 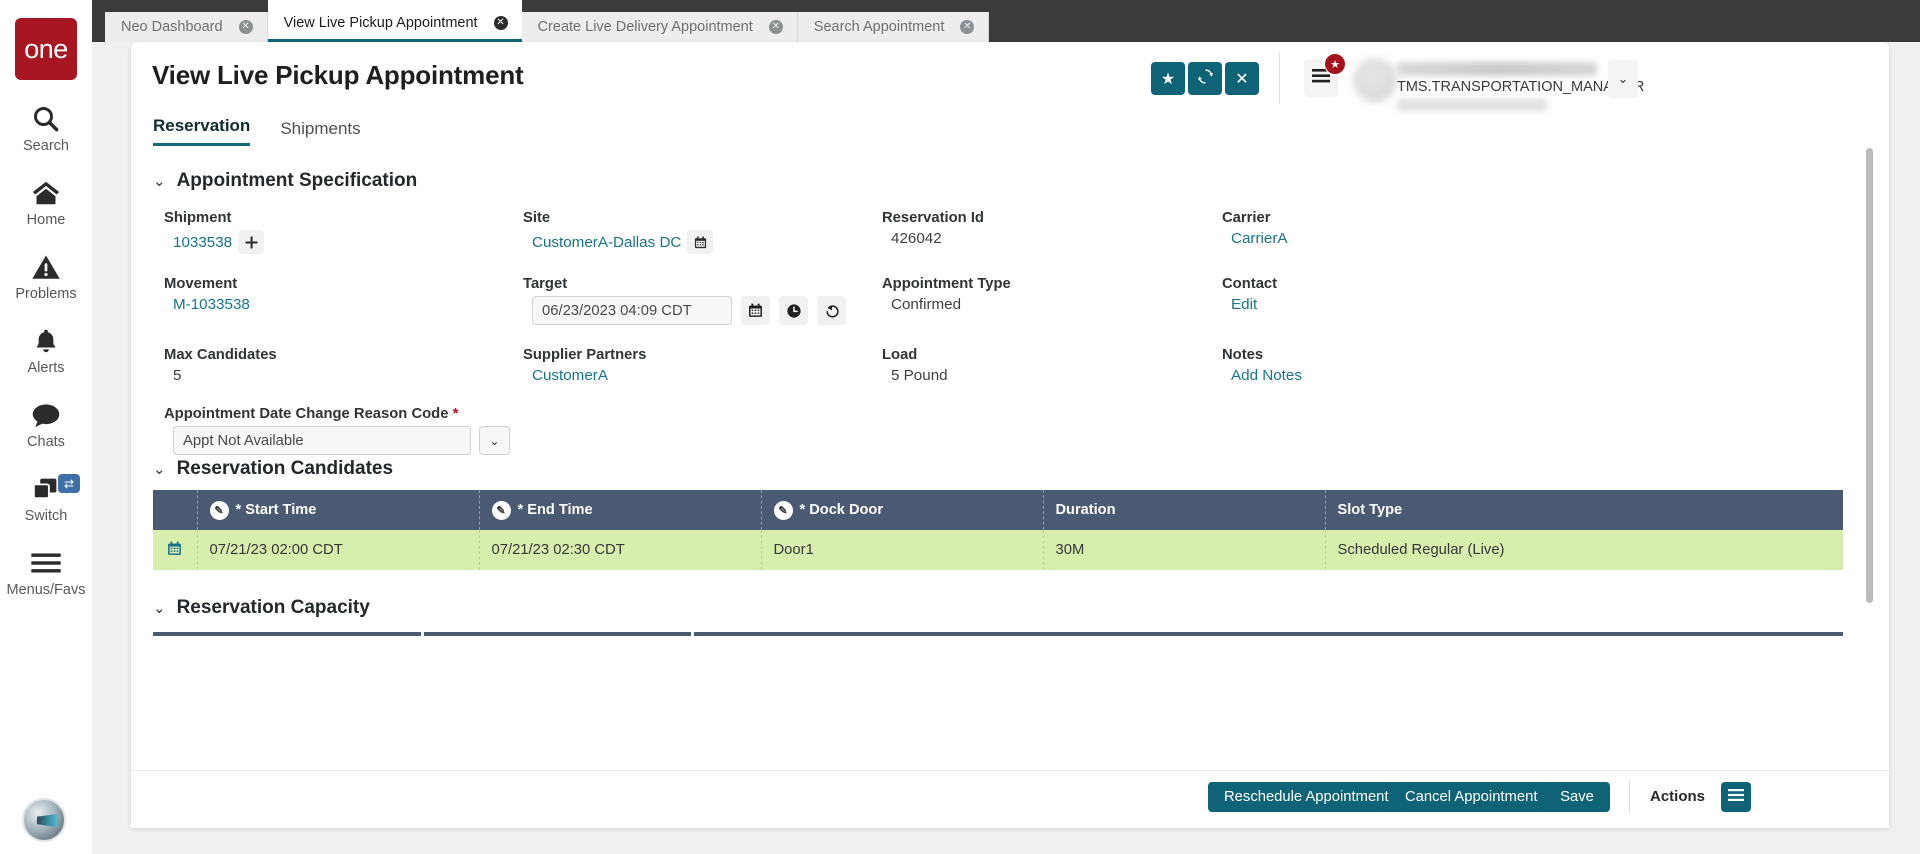 I want to click on clock-icon, so click(x=793, y=310).